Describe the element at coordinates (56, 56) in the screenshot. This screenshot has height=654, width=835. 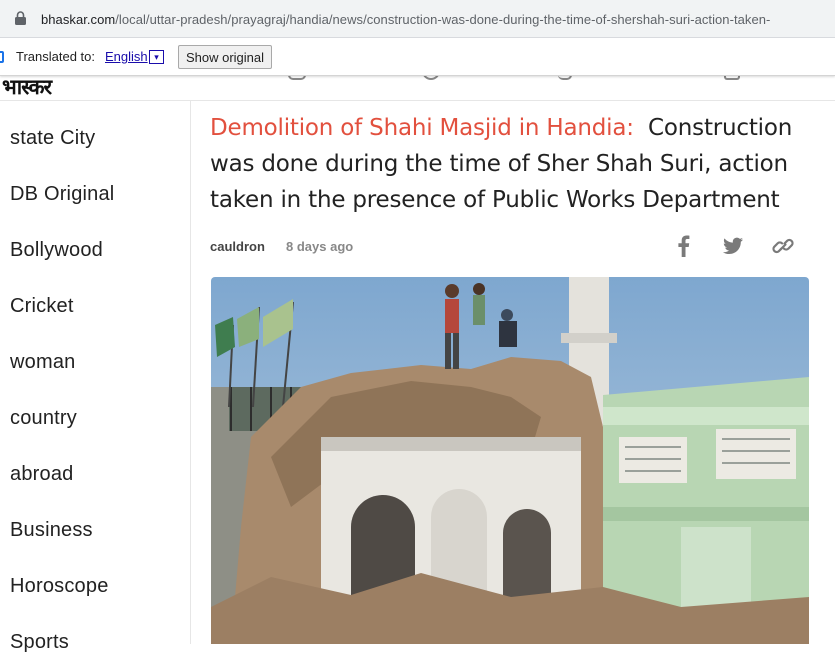
I see `translated-to-label: Translated to:` at that location.